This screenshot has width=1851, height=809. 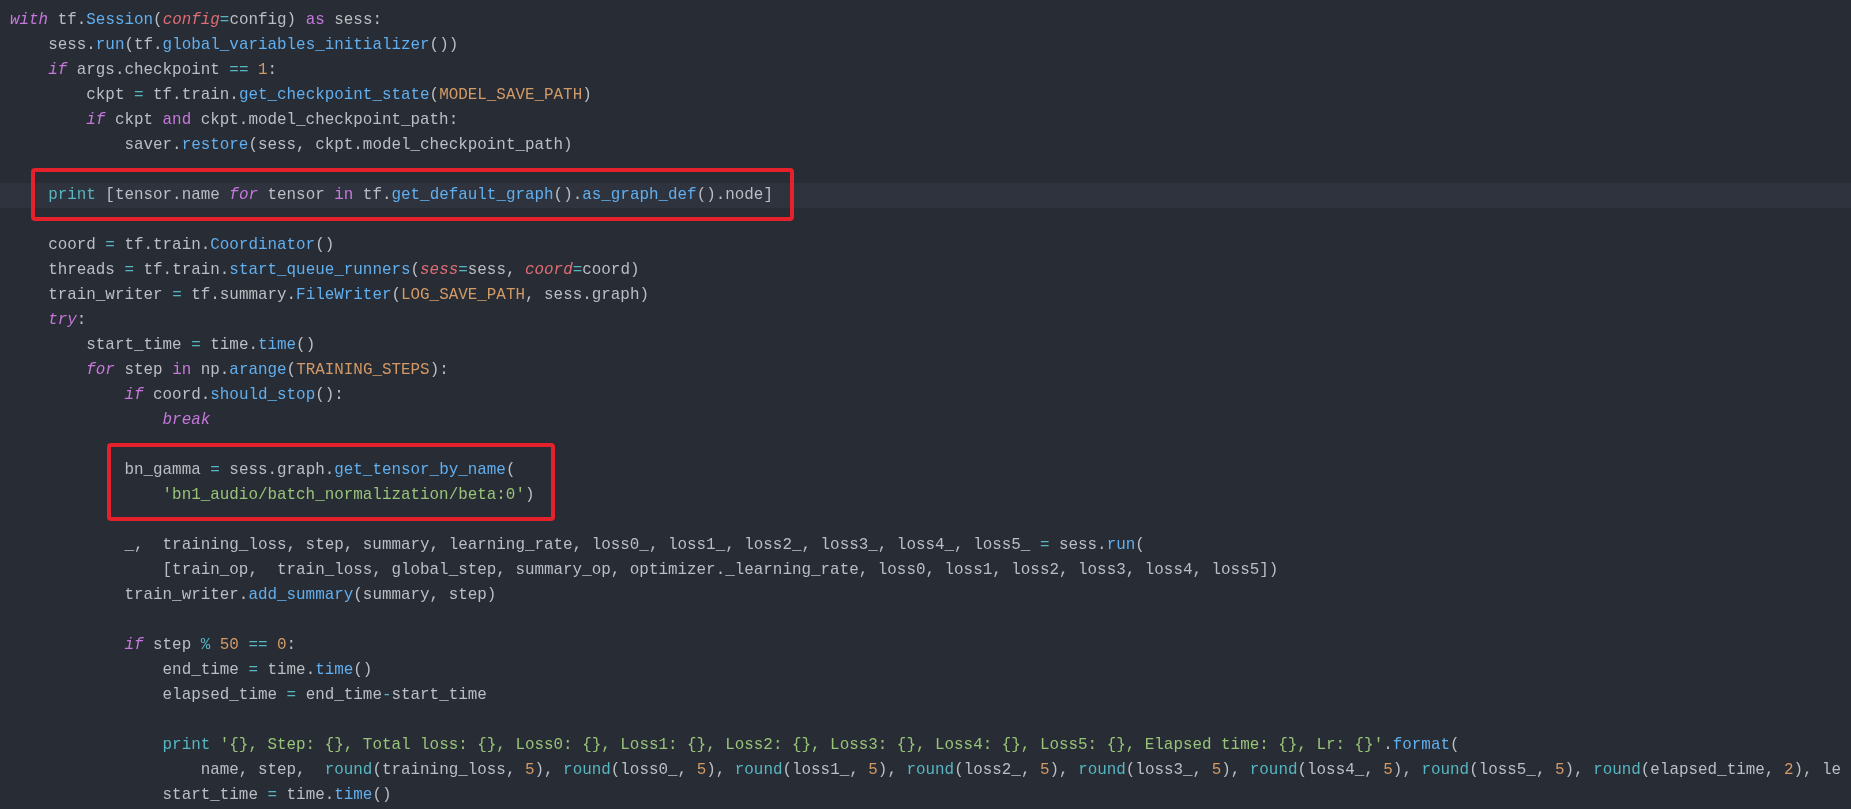 What do you see at coordinates (163, 70) in the screenshot?
I see `code-line: if args.checkpoint == 1:` at bounding box center [163, 70].